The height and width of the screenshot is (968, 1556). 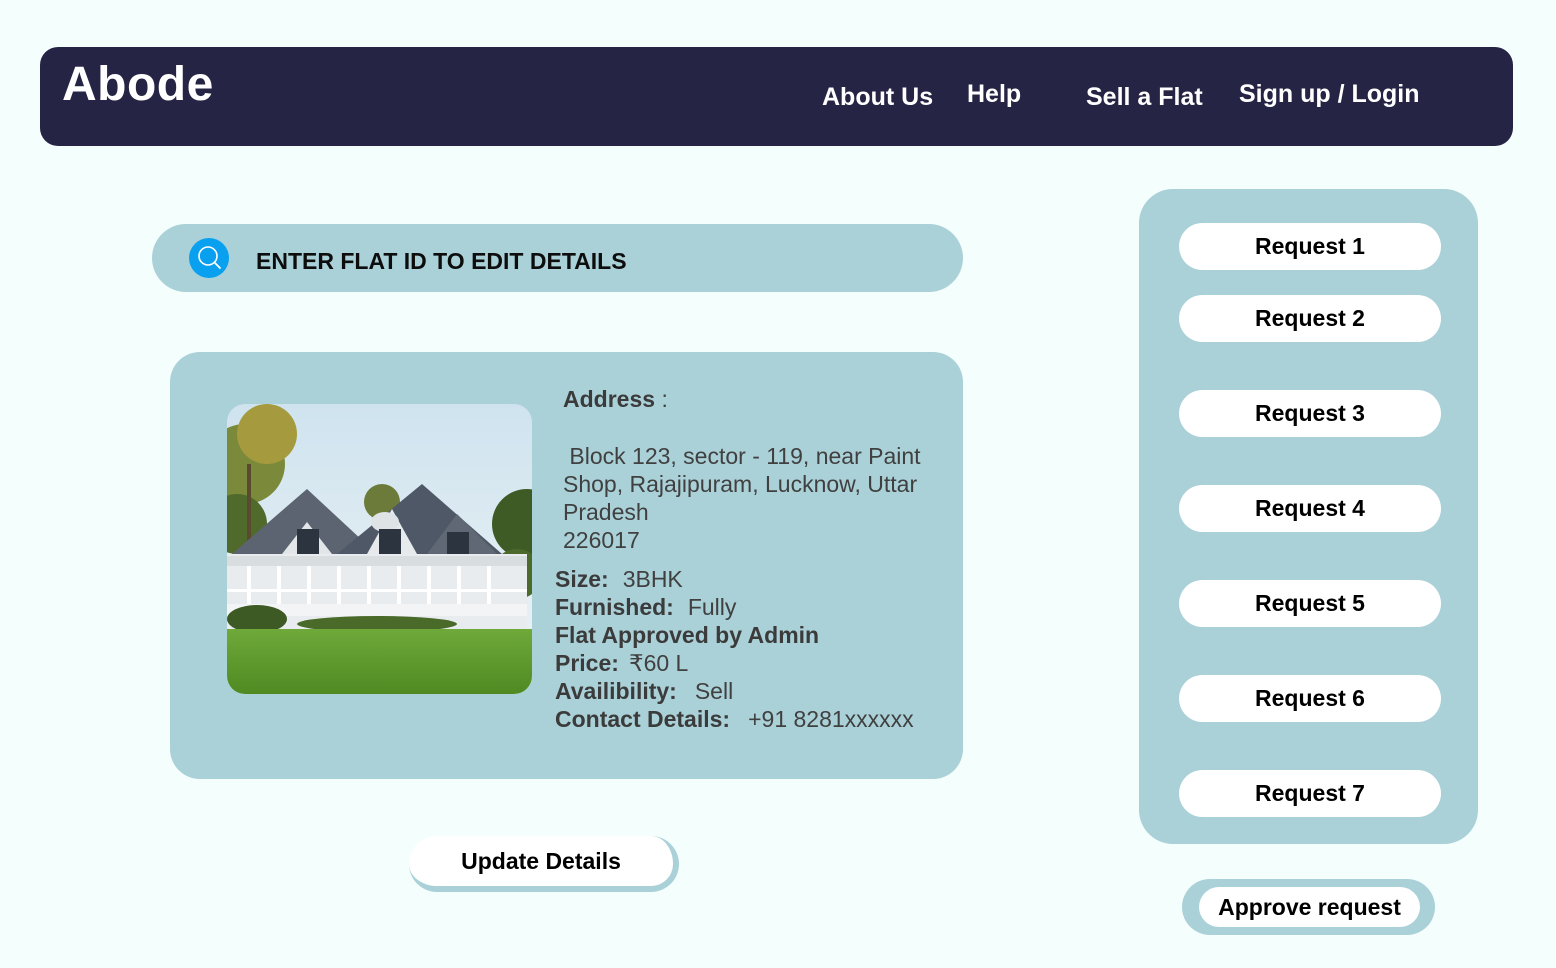 I want to click on search-icon, so click(x=209, y=258).